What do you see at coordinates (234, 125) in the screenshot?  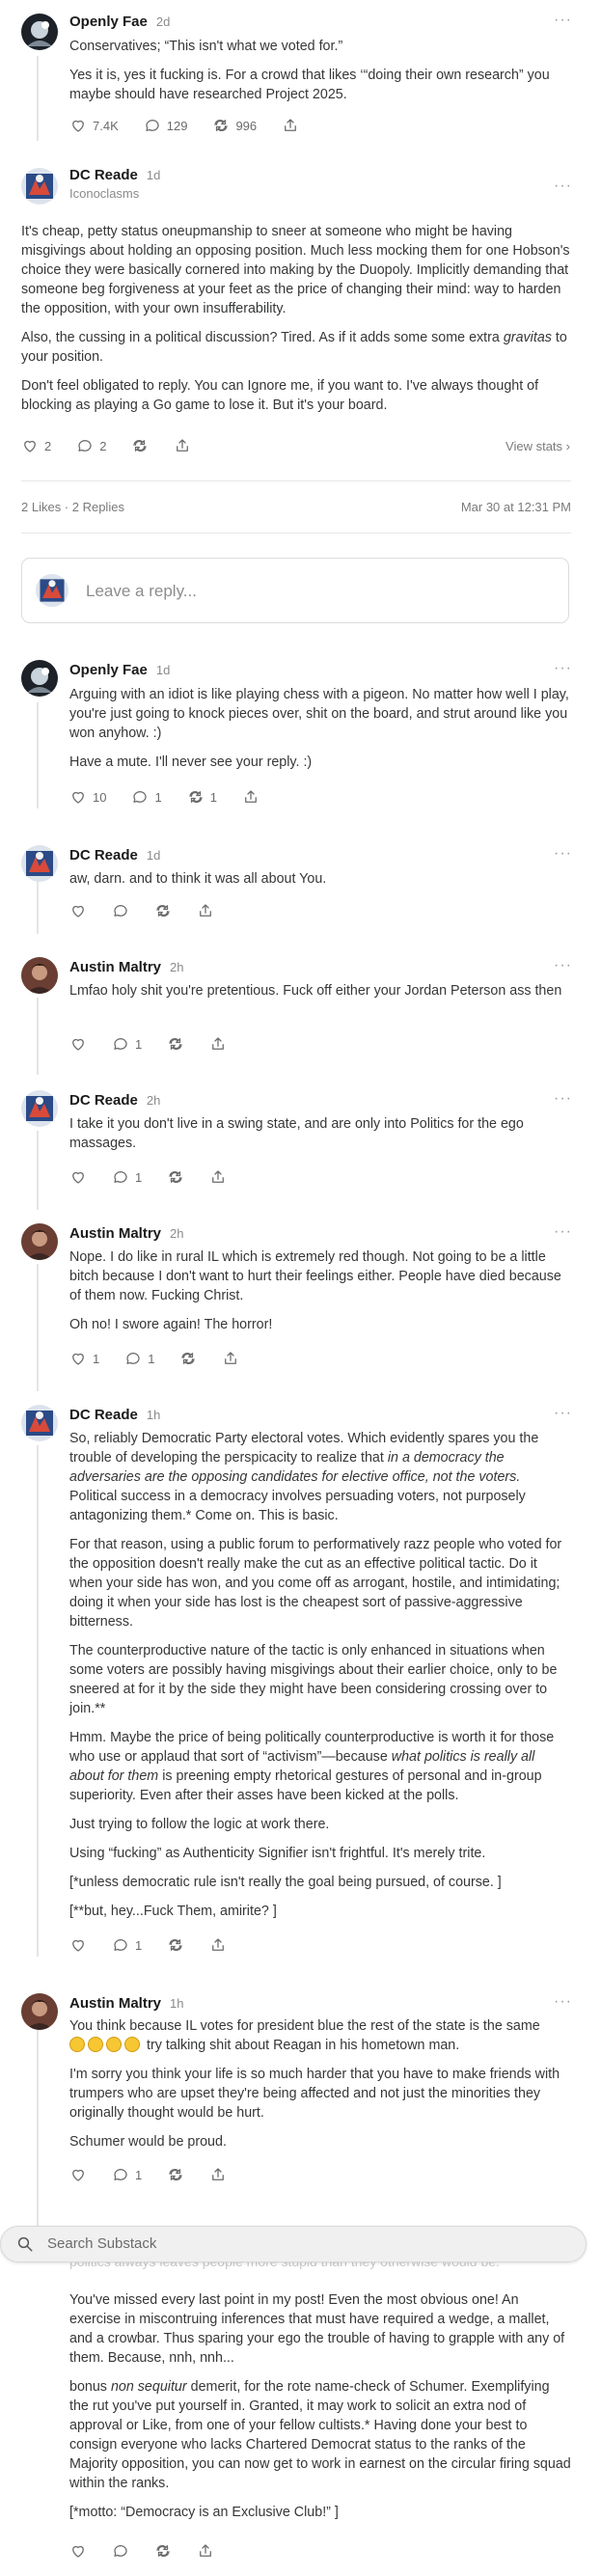 I see `restack-button: 996` at bounding box center [234, 125].